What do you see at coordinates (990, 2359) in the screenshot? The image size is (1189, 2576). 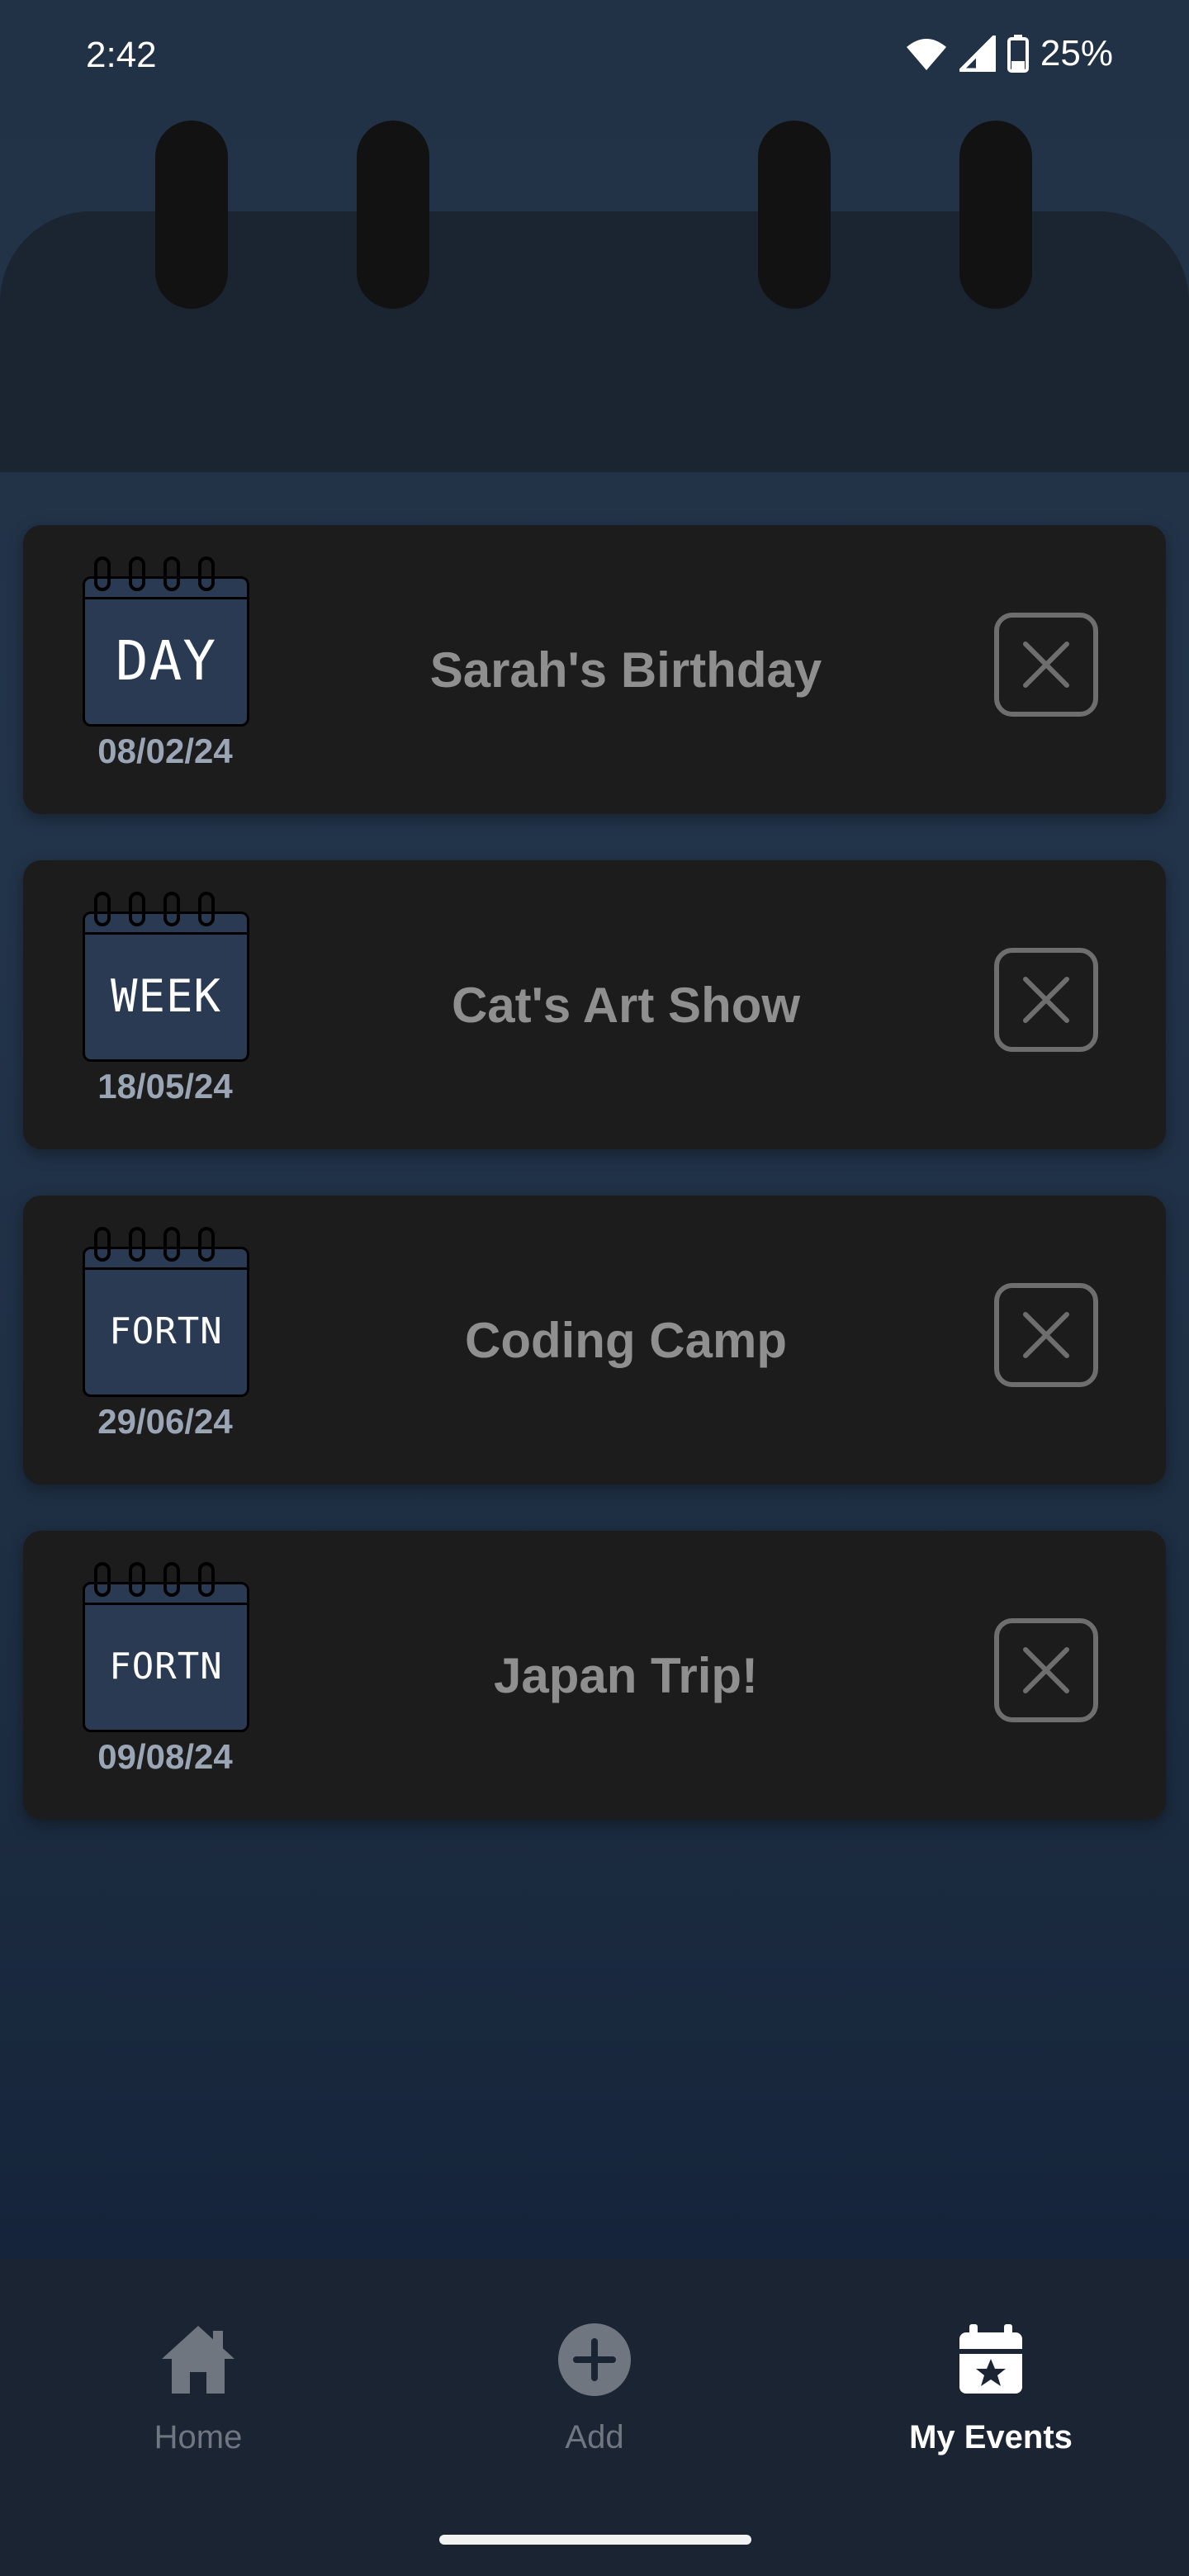 I see `calendar-star-icon` at bounding box center [990, 2359].